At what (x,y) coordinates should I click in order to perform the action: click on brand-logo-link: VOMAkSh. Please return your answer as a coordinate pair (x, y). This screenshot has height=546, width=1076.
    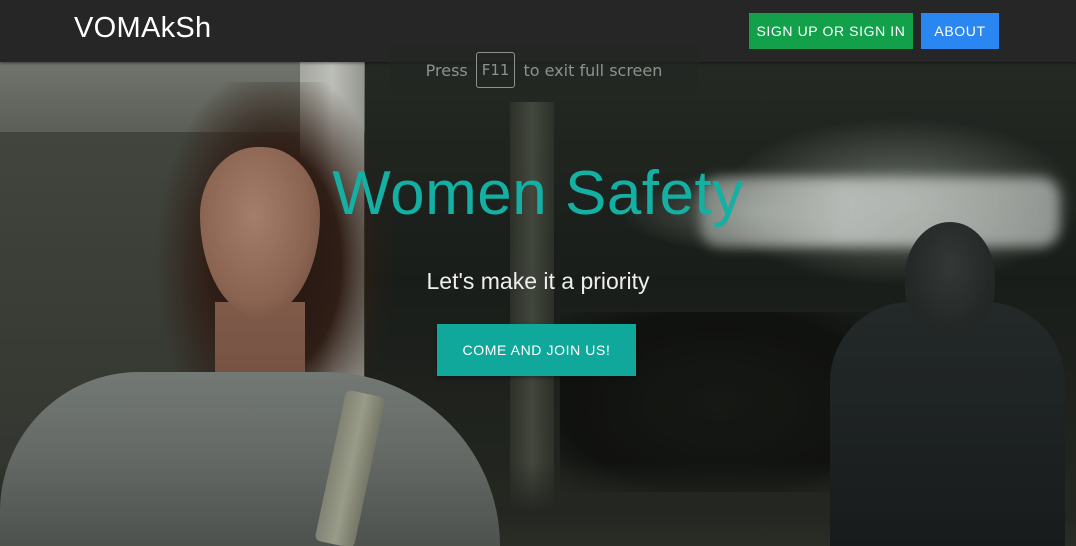
    Looking at the image, I should click on (142, 28).